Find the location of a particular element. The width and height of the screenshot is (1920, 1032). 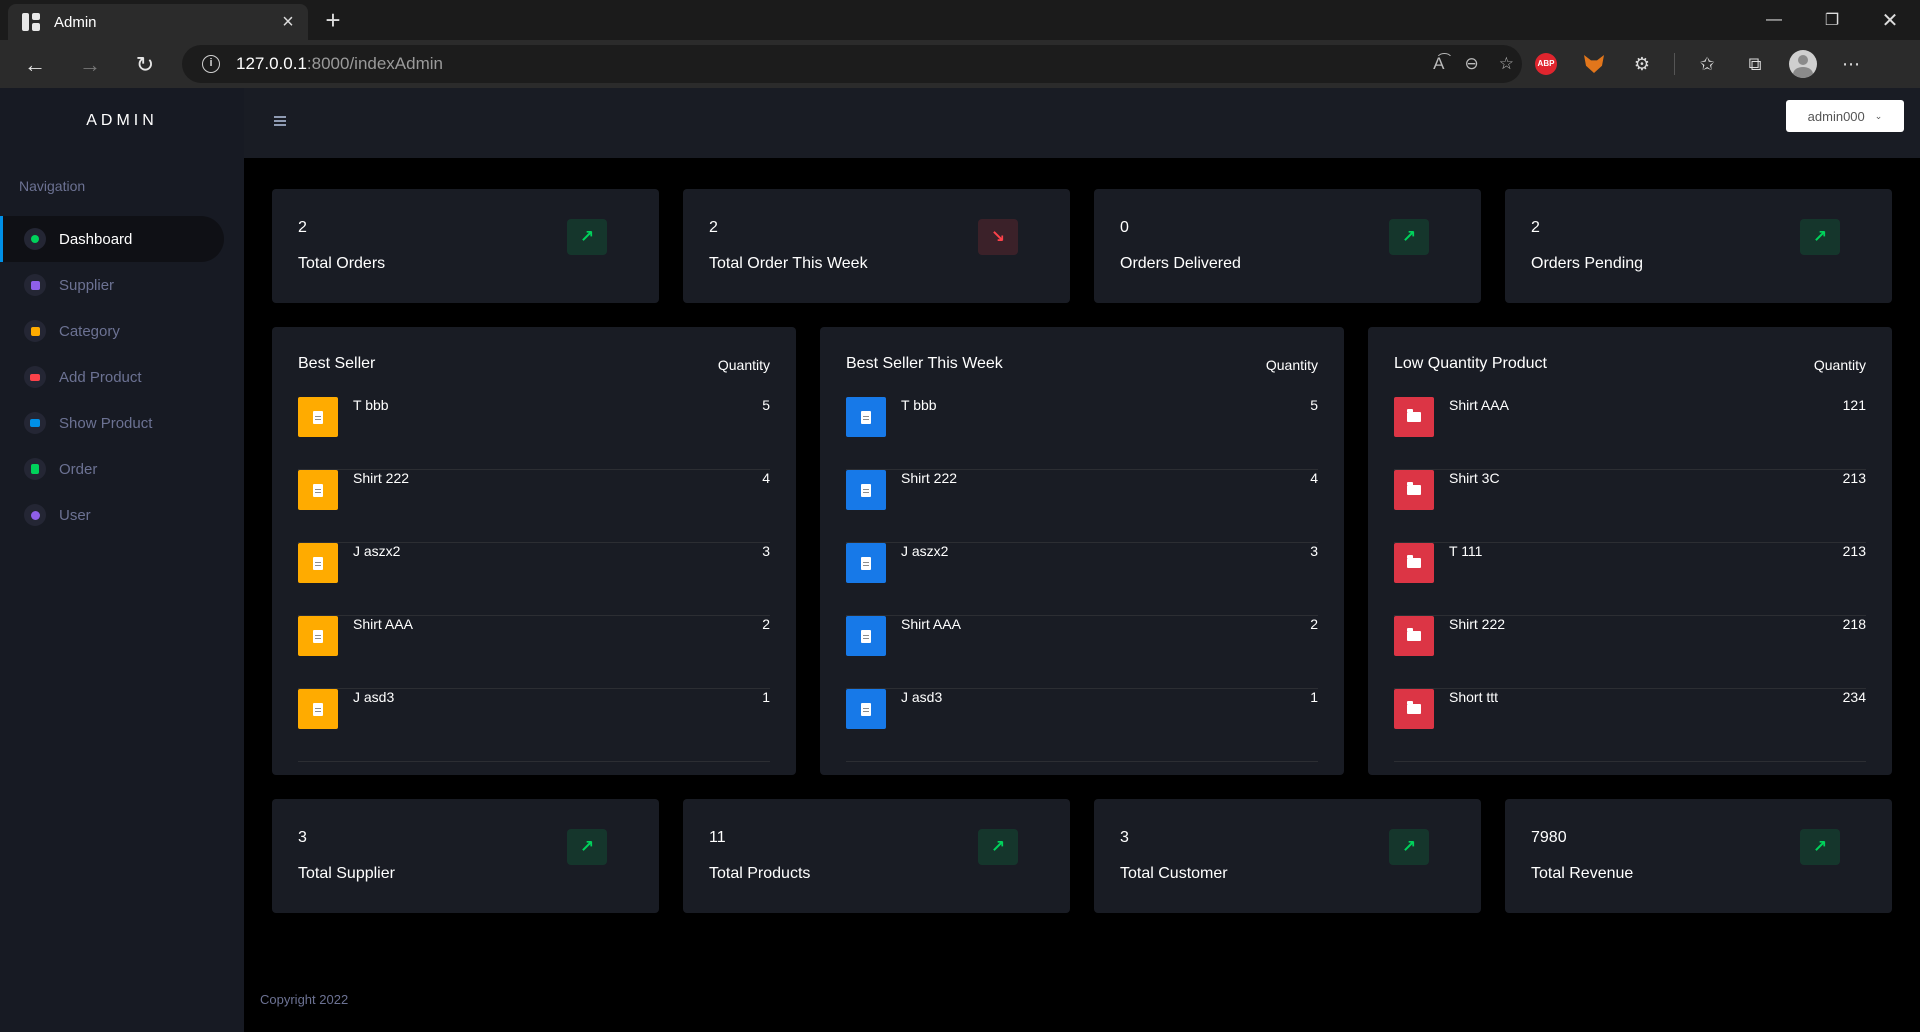

list-item: Shirt AAA 2 is located at coordinates (1082, 652).